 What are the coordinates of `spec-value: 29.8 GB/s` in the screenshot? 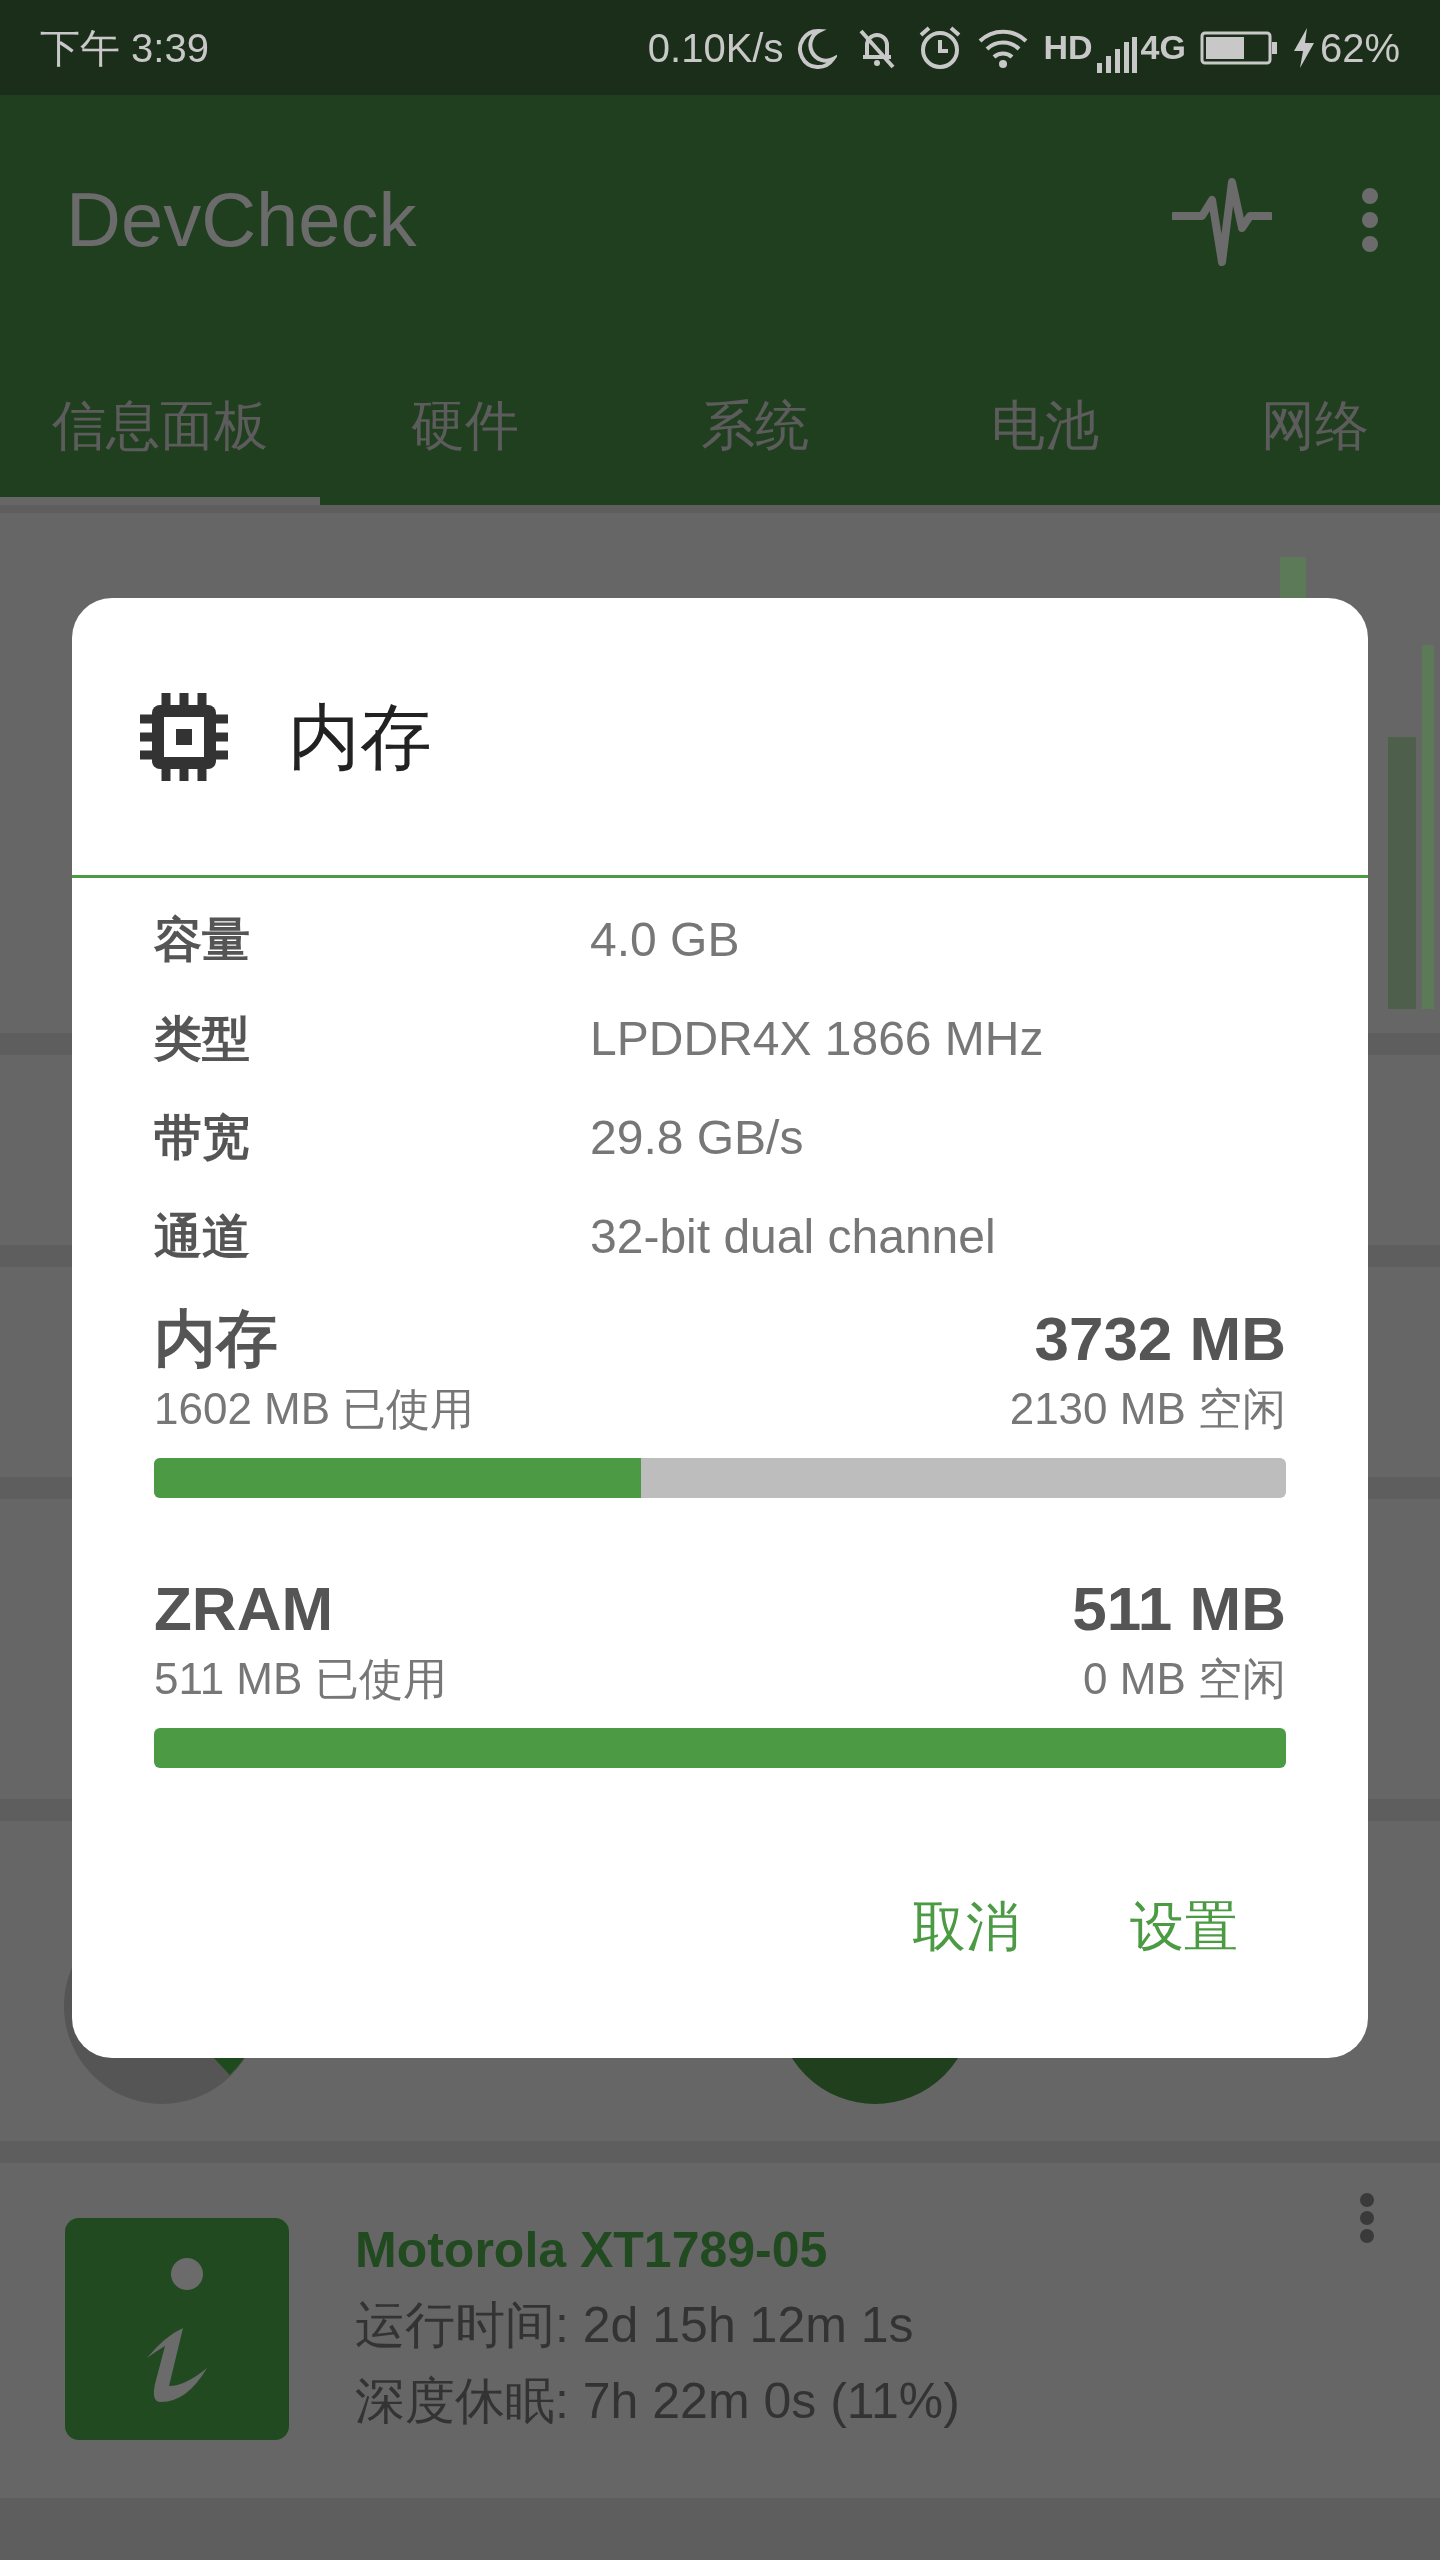 It's located at (697, 1137).